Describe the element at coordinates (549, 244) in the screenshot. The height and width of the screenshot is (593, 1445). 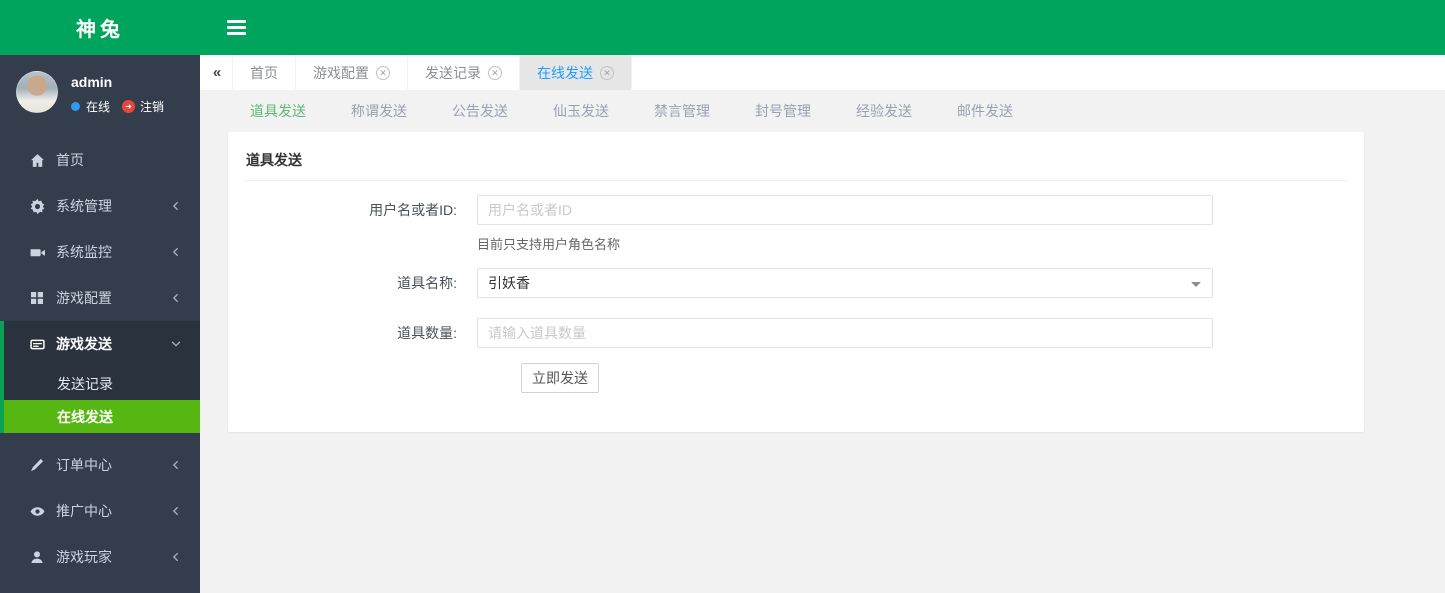
I see `username-help-text: 目前只支持用户角色名称` at that location.